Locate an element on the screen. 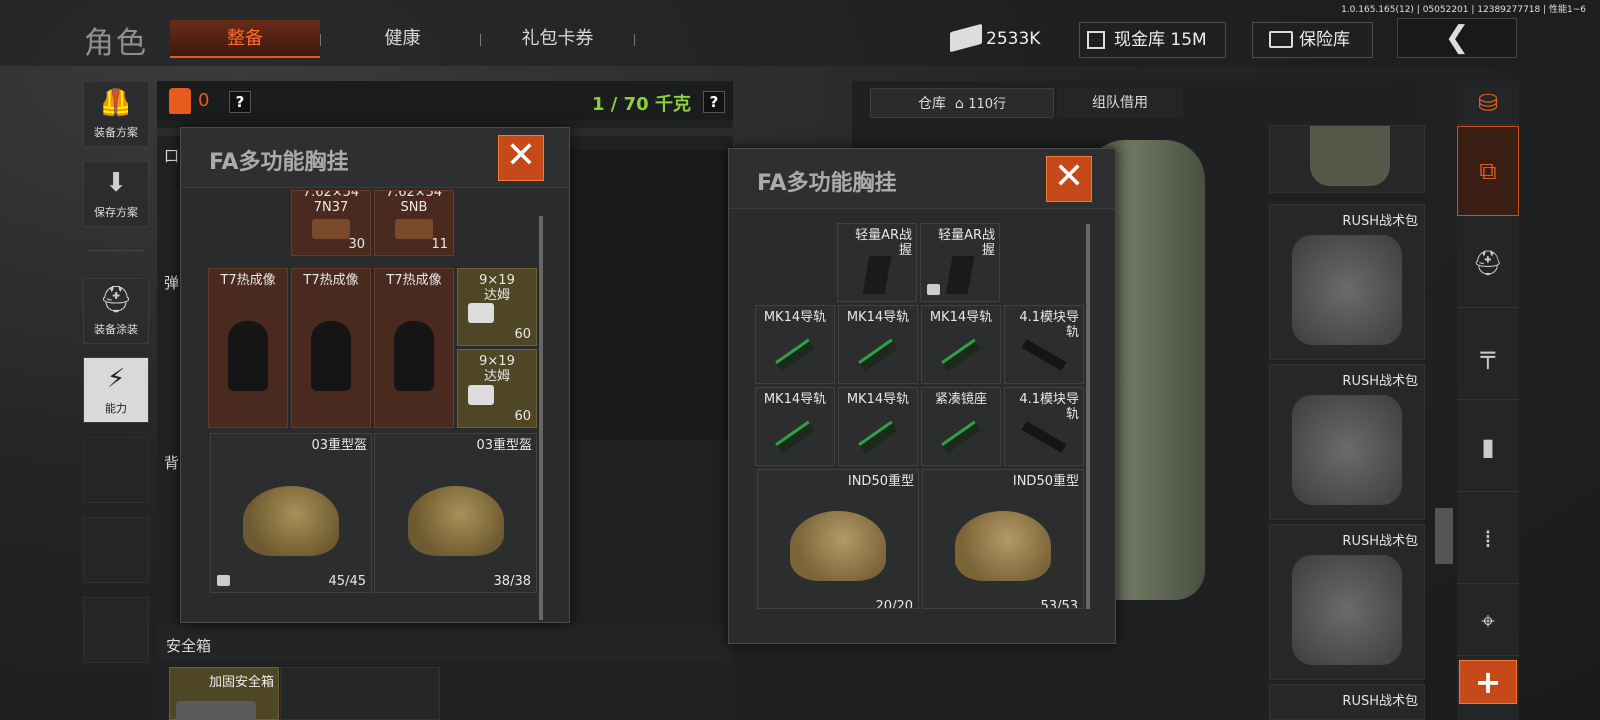 Image resolution: width=1600 pixels, height=720 pixels. warehouse-item is located at coordinates (1347, 159).